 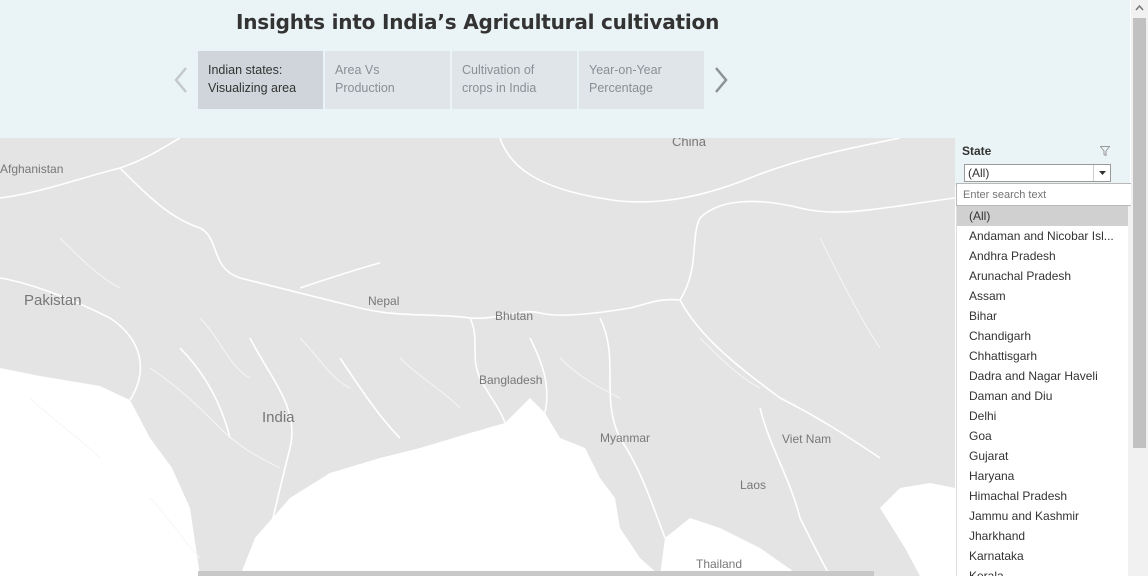 What do you see at coordinates (1043, 316) in the screenshot?
I see `list-item: Bihar` at bounding box center [1043, 316].